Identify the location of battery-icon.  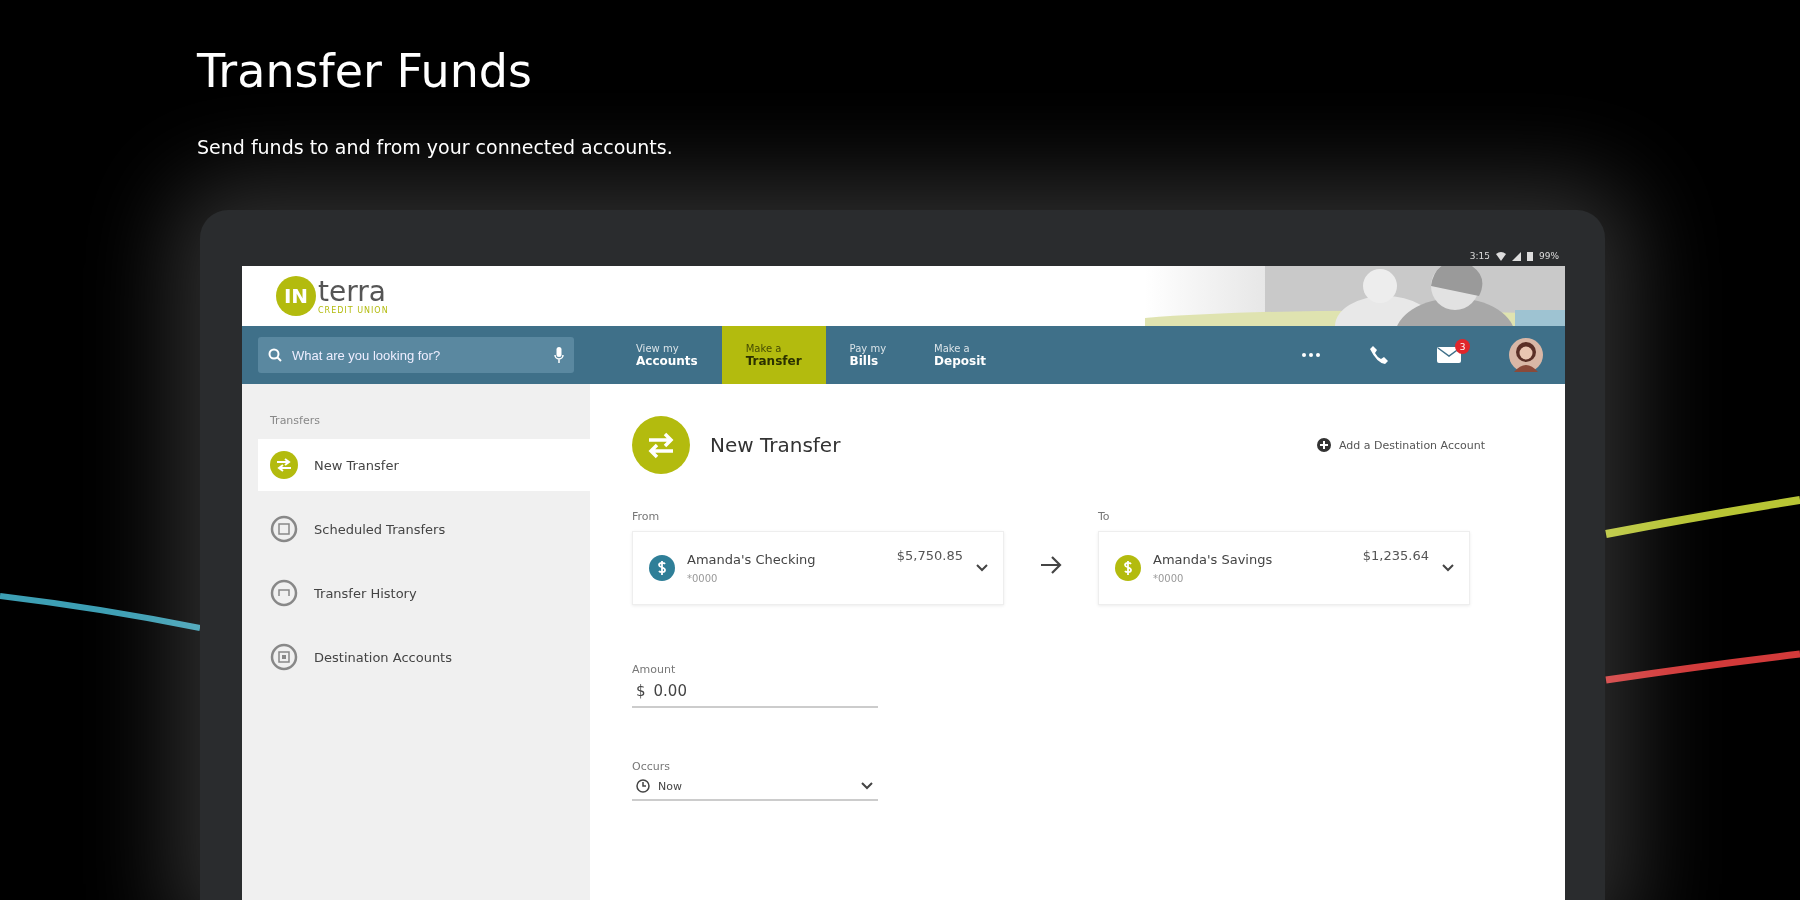
(1530, 256).